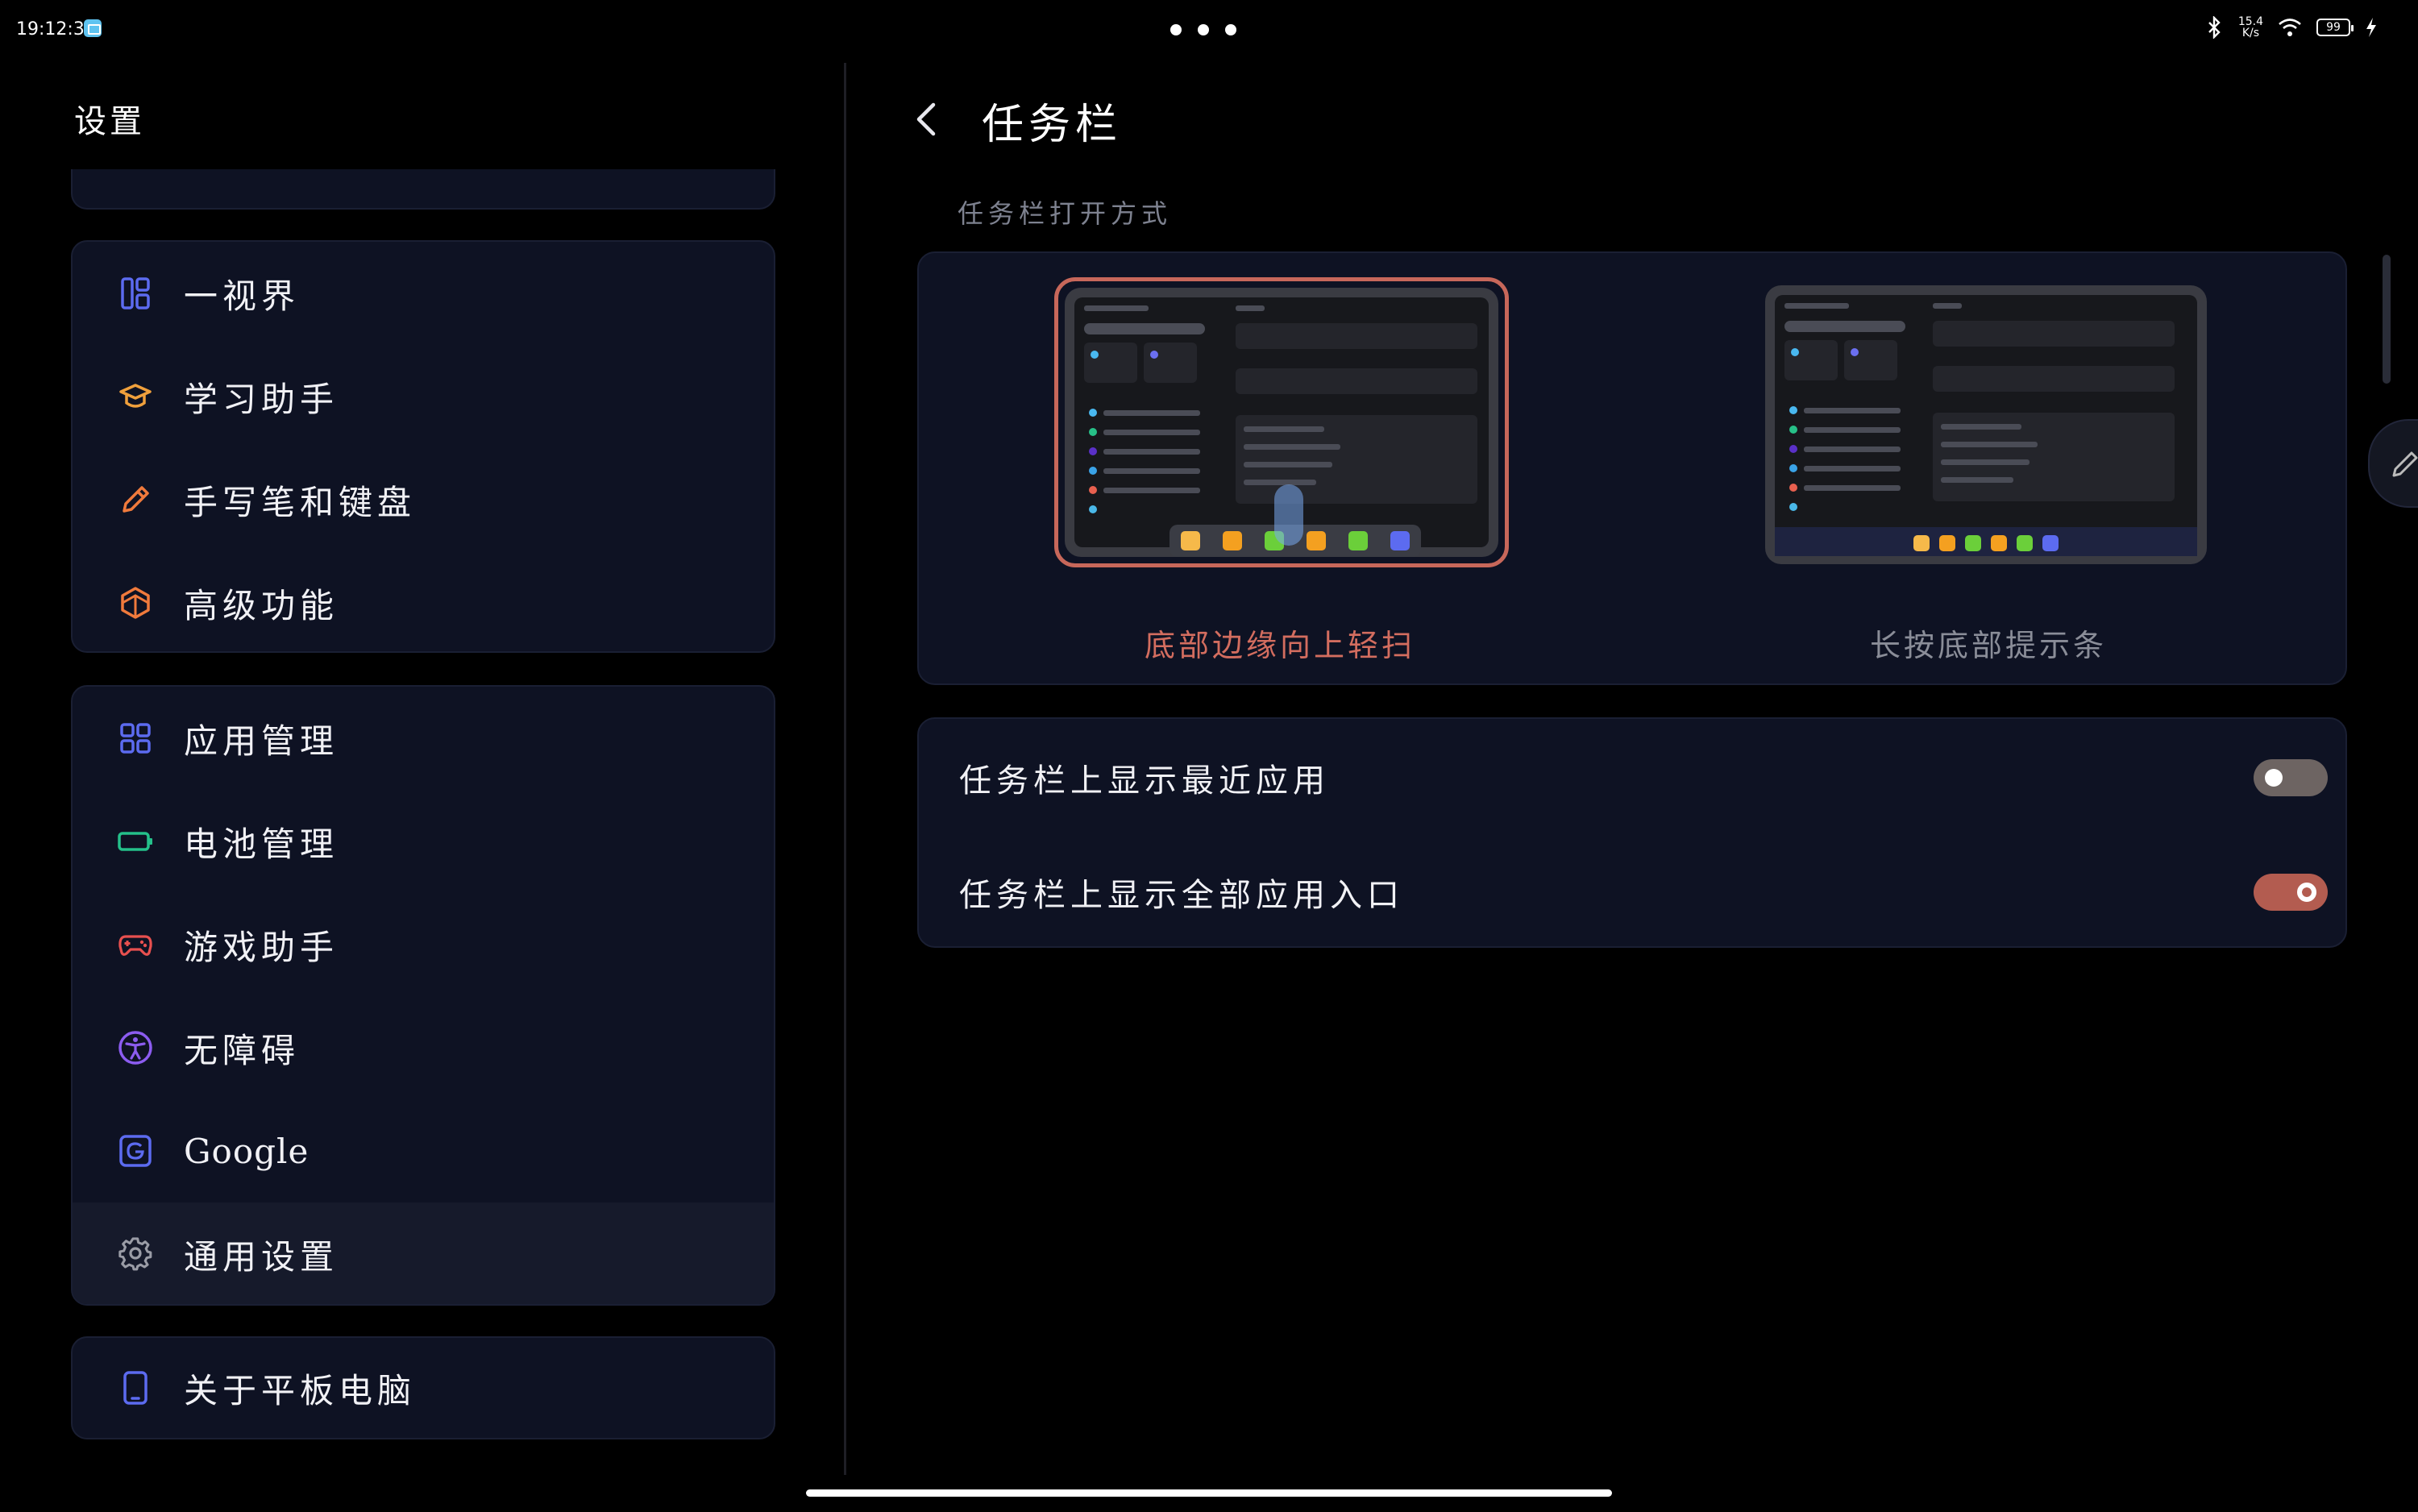 This screenshot has height=1512, width=2418. What do you see at coordinates (300, 502) in the screenshot?
I see `sidebar-item-label: 手写笔和键盘` at bounding box center [300, 502].